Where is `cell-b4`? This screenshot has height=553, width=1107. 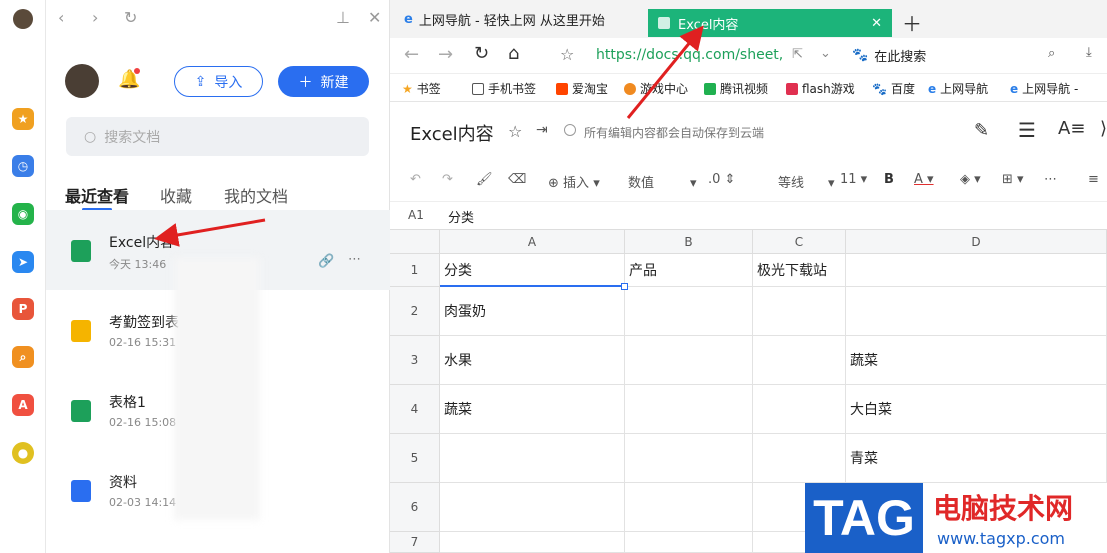
cell-b4 is located at coordinates (689, 409).